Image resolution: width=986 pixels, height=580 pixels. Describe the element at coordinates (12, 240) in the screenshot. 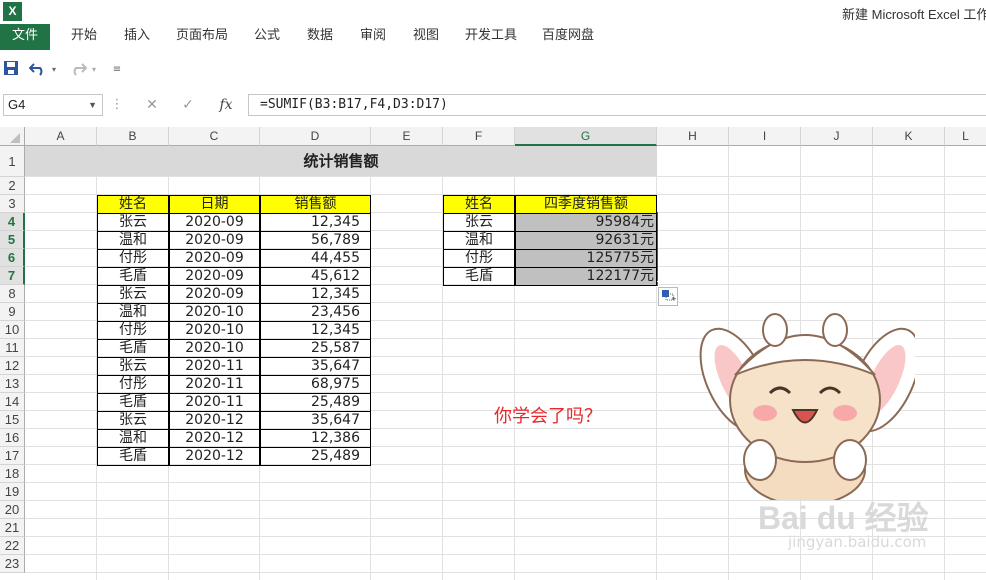

I see `row-header: 5` at that location.